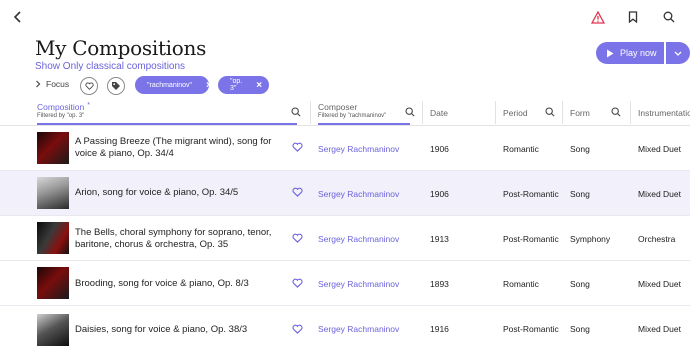 The image size is (690, 349). Describe the element at coordinates (515, 113) in the screenshot. I see `column-header-period: Period` at that location.